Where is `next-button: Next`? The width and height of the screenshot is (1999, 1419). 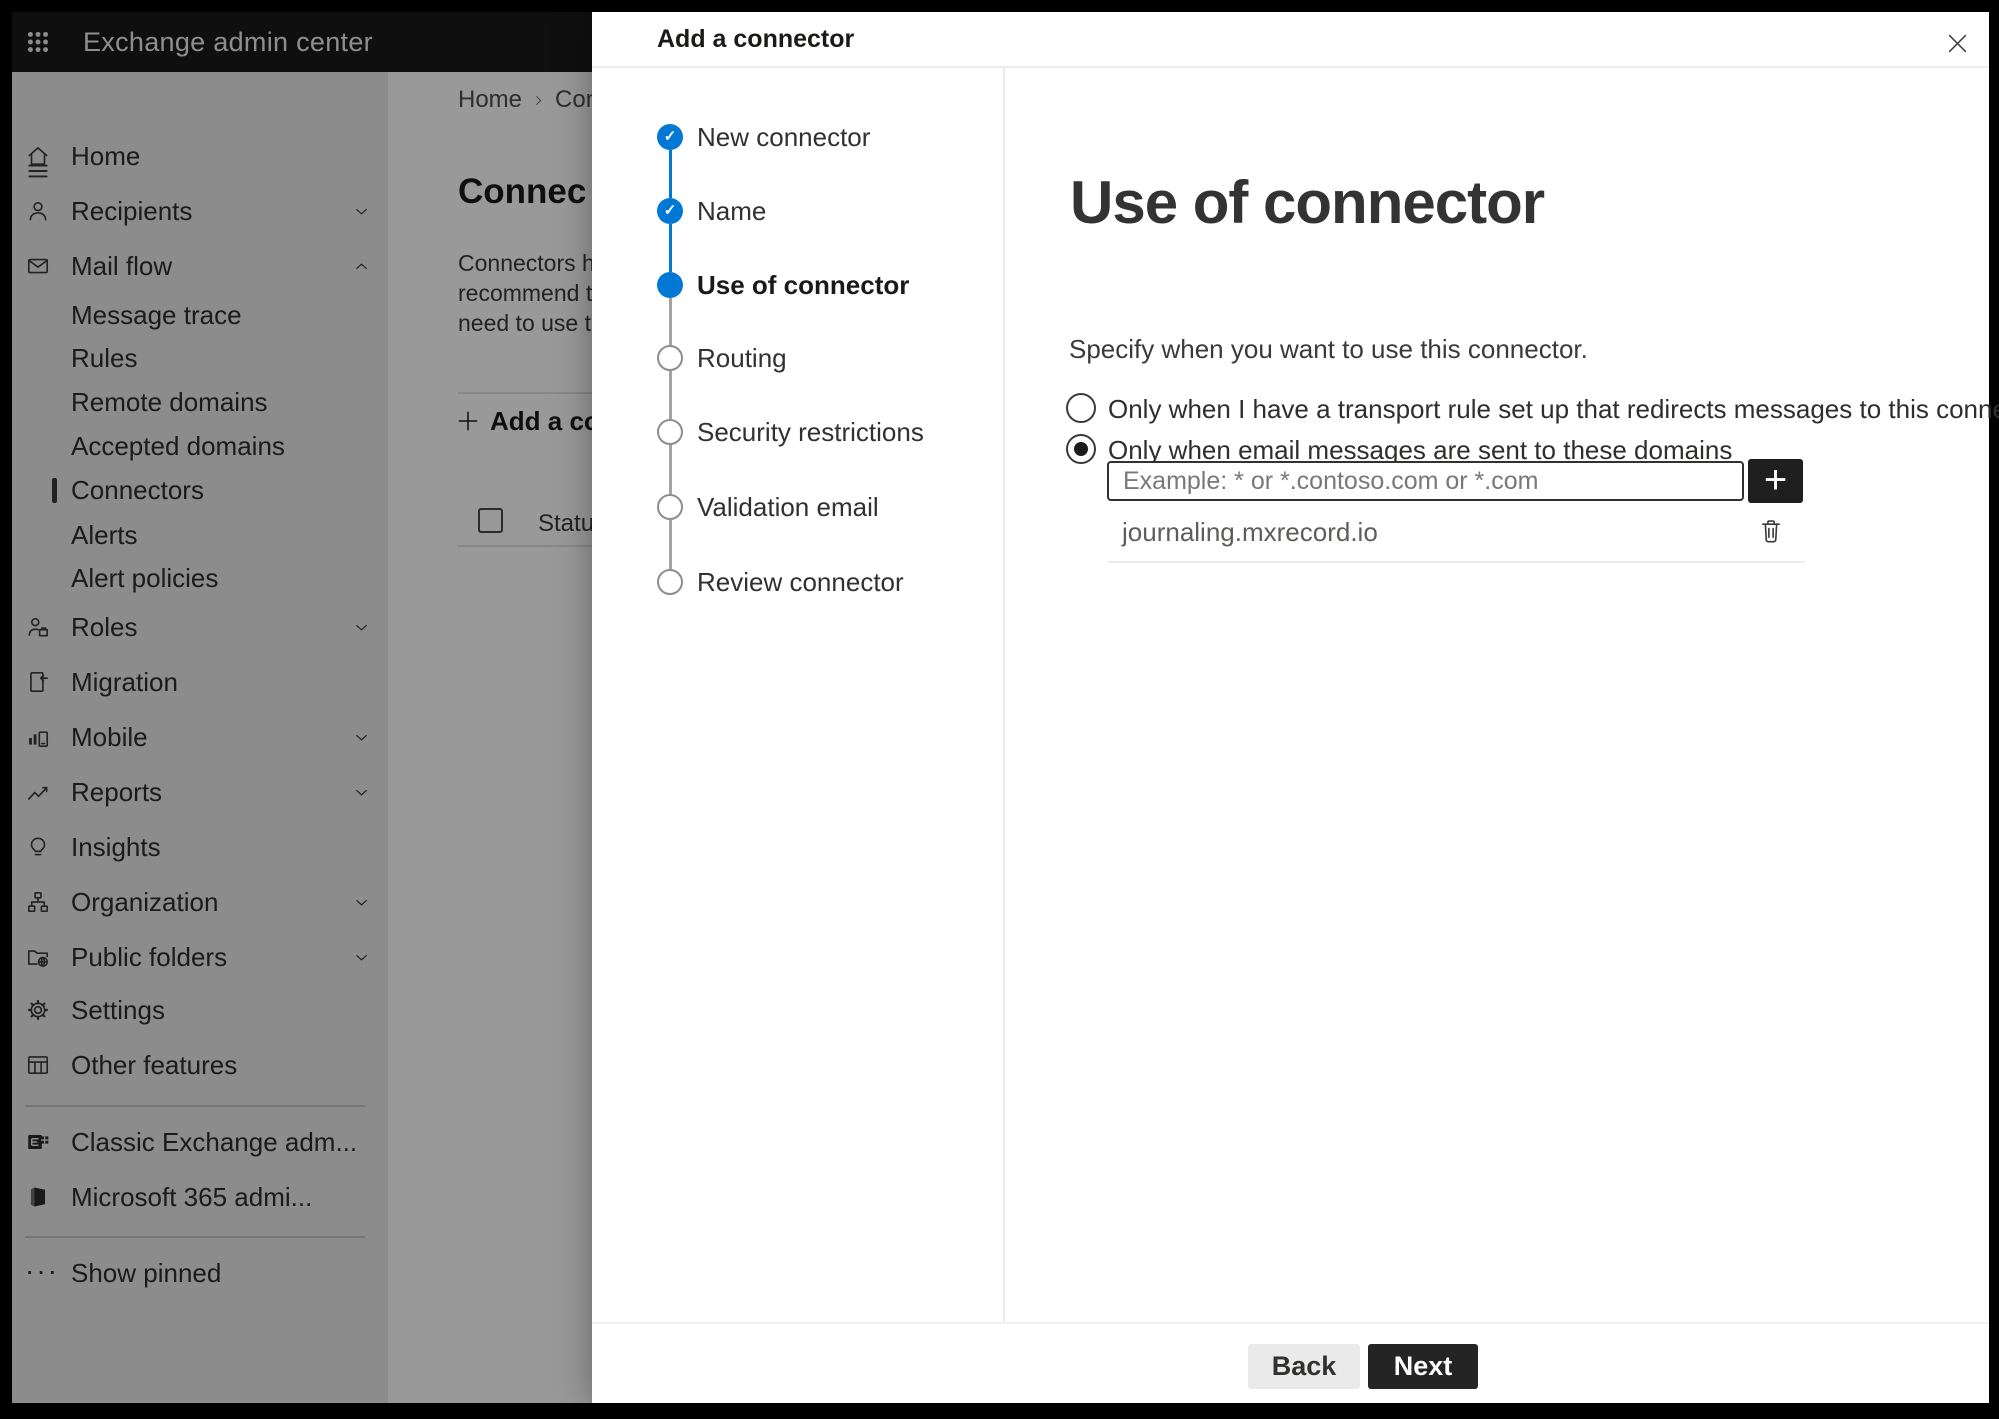 next-button: Next is located at coordinates (1423, 1366).